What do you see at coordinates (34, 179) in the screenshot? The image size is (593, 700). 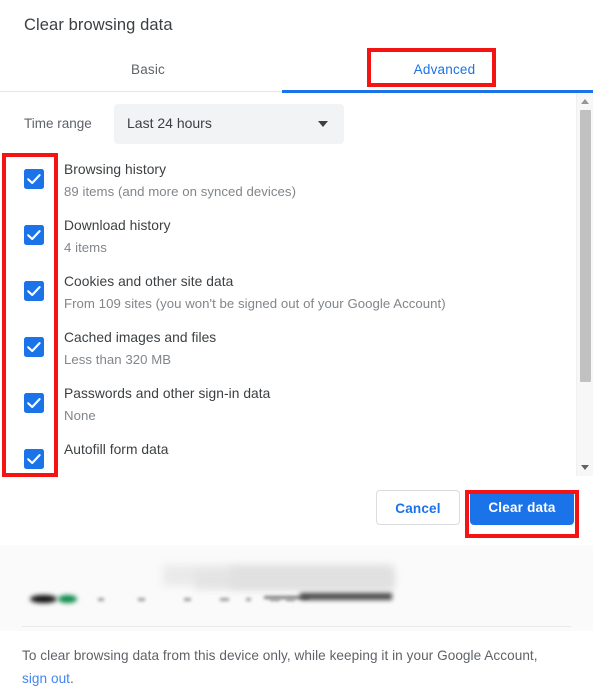 I see `checkbox-browsing-history` at bounding box center [34, 179].